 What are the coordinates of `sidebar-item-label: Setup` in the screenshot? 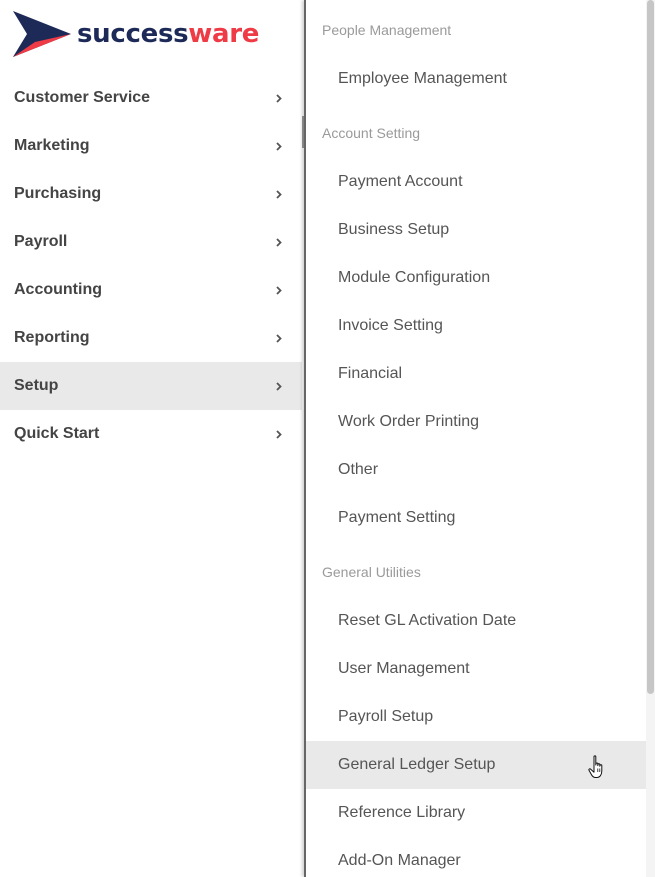 It's located at (36, 385).